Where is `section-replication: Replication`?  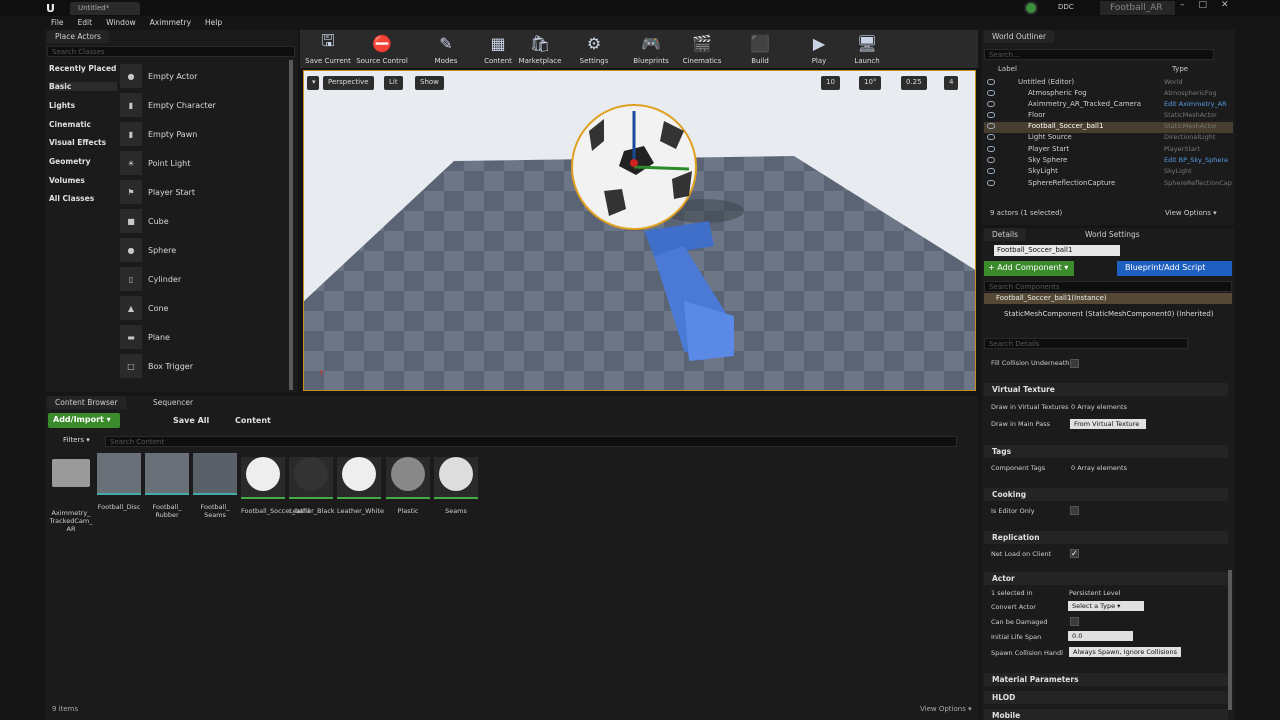
section-replication: Replication is located at coordinates (1106, 537).